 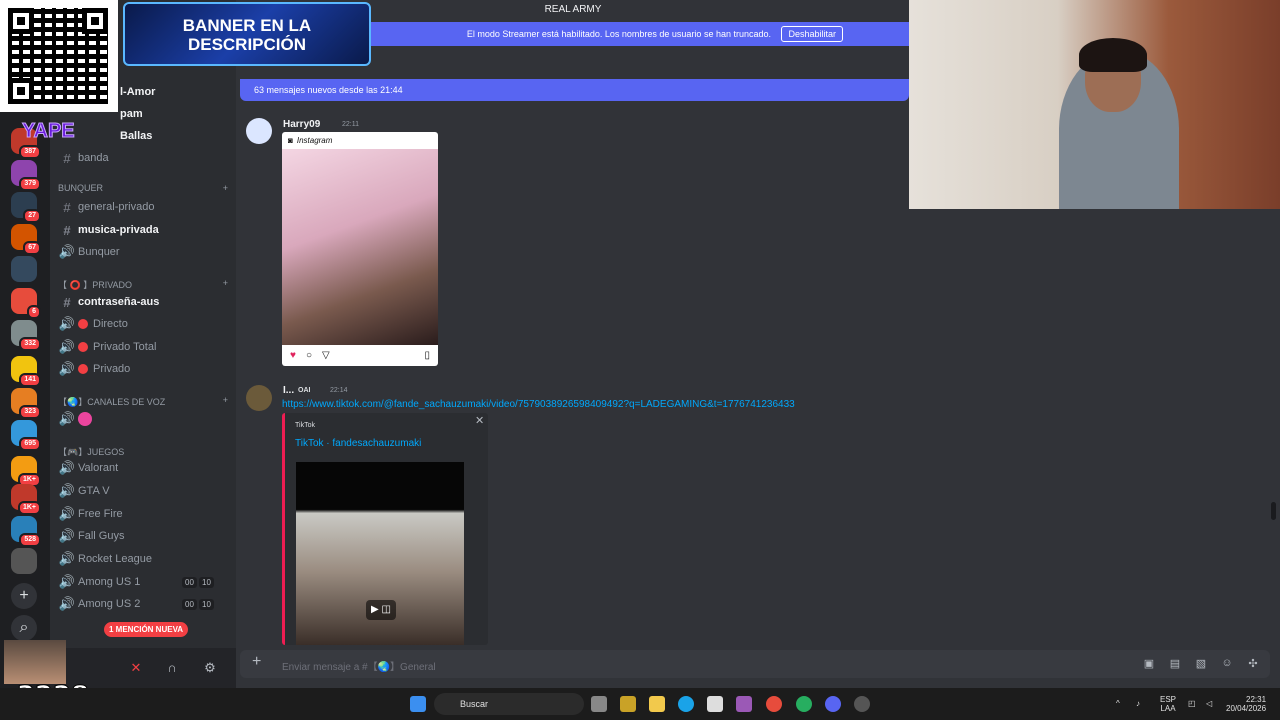 I want to click on headset-icon: ∩, so click(x=172, y=668).